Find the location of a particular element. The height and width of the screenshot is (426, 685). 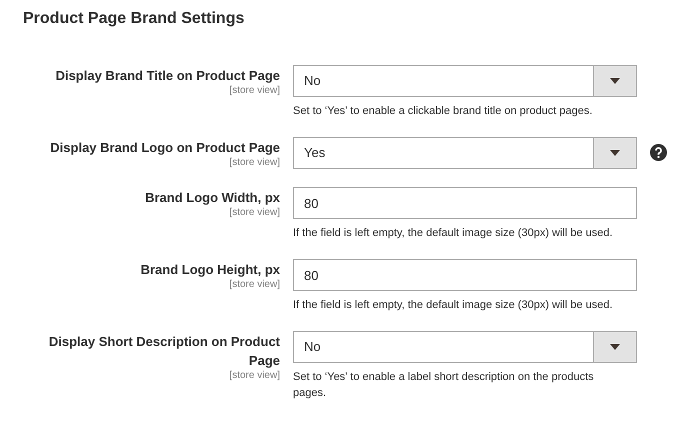

field-label: Display Brand Logo on Product Page is located at coordinates (165, 148).